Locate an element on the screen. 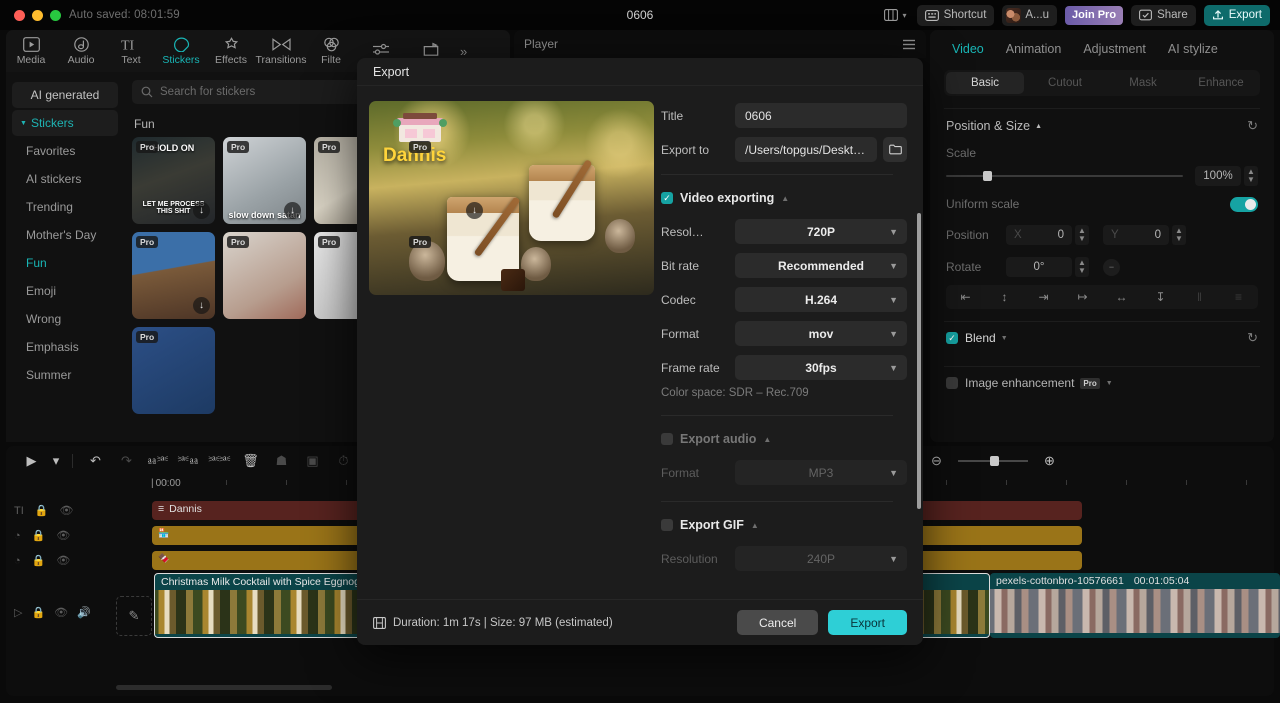 This screenshot has width=1280, height=703. align-right-icon: ⇥ is located at coordinates (1043, 297).